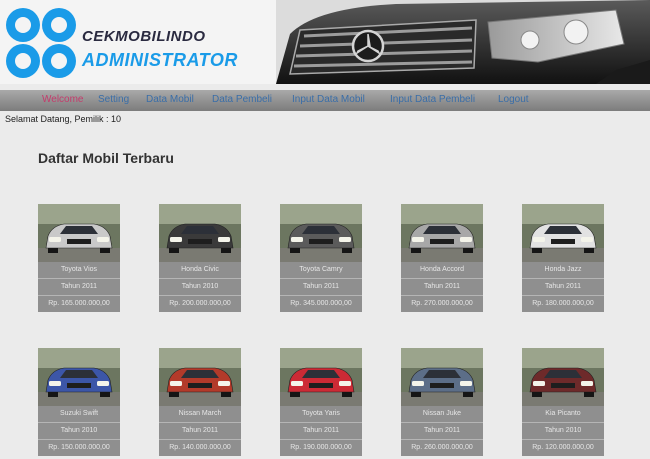  I want to click on nav-welcome: Welcome, so click(63, 99).